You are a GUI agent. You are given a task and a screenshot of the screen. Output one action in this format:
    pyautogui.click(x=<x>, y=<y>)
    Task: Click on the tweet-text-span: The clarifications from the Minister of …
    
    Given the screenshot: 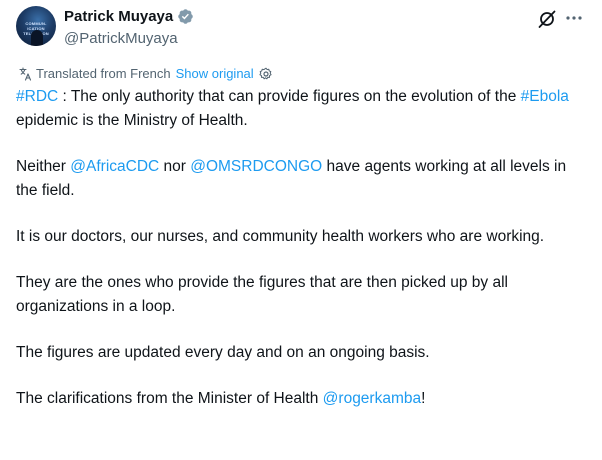 What is the action you would take?
    pyautogui.click(x=169, y=398)
    